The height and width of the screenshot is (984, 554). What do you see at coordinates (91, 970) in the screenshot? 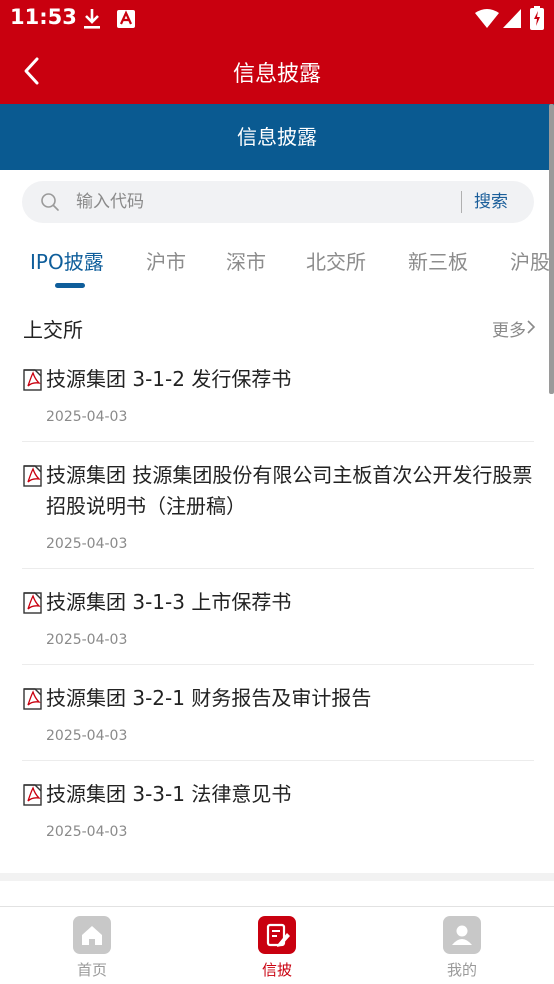
I see `nav-home-label: 首页` at bounding box center [91, 970].